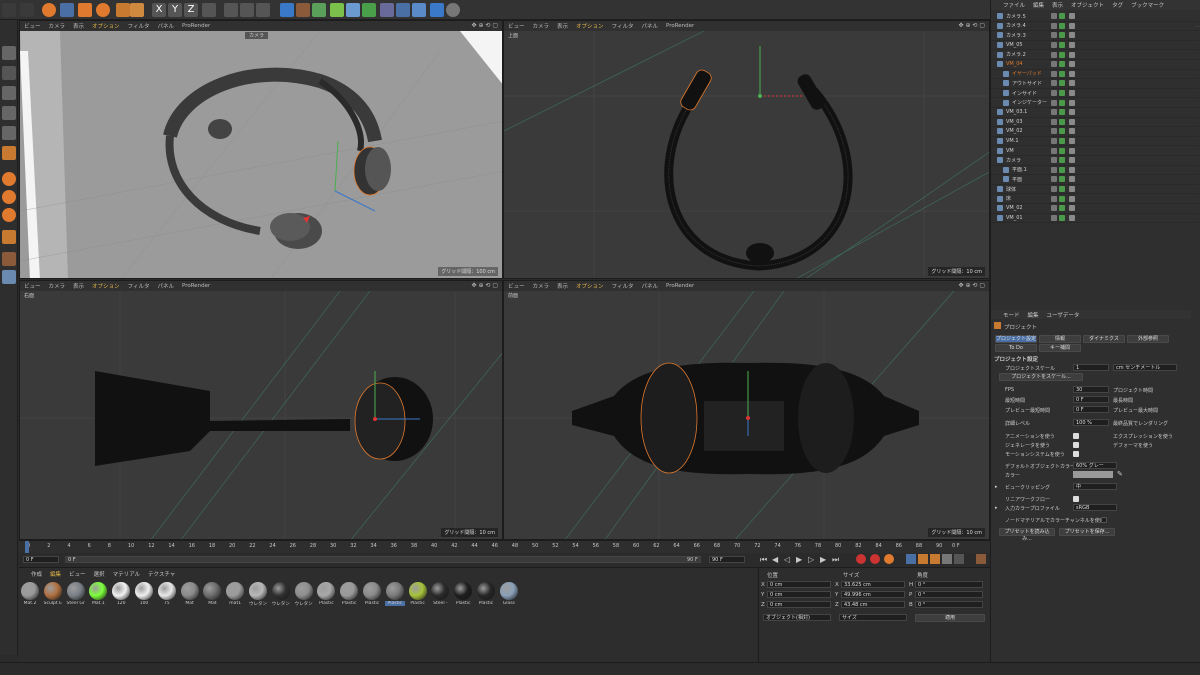 The width and height of the screenshot is (1200, 675). I want to click on start-frame-field: 0 F, so click(41, 559).